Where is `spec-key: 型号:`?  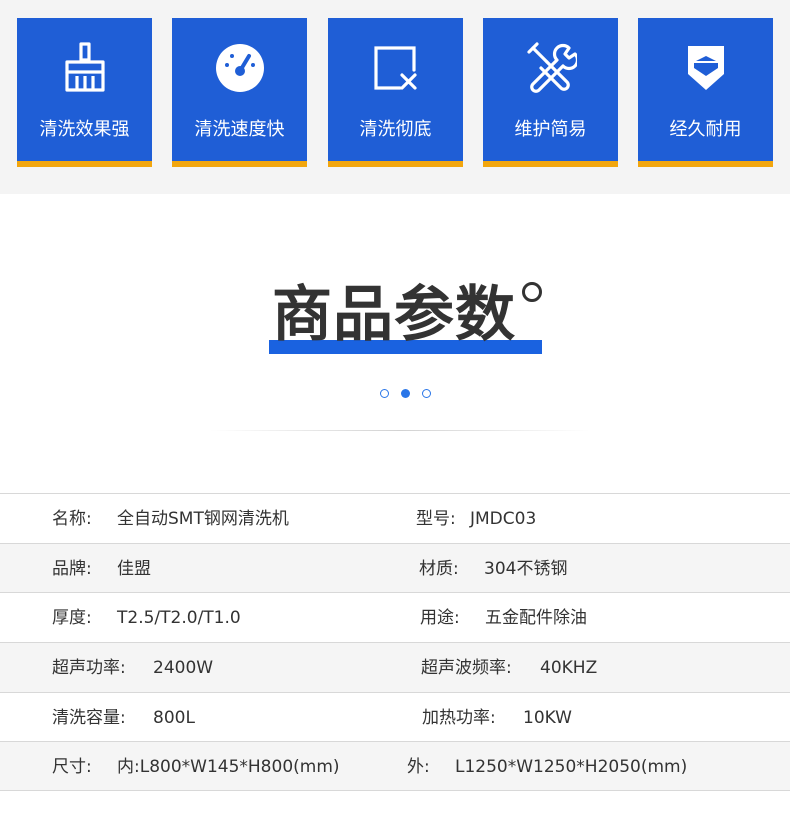 spec-key: 型号: is located at coordinates (436, 519).